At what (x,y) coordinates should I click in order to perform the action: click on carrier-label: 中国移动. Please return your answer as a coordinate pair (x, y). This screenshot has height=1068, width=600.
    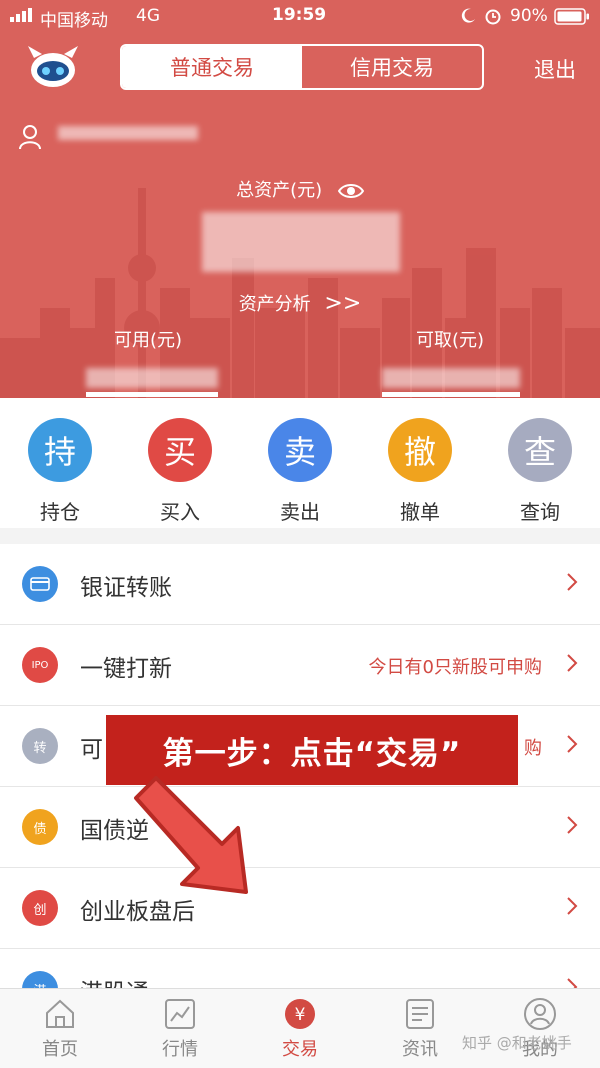
    Looking at the image, I should click on (74, 21).